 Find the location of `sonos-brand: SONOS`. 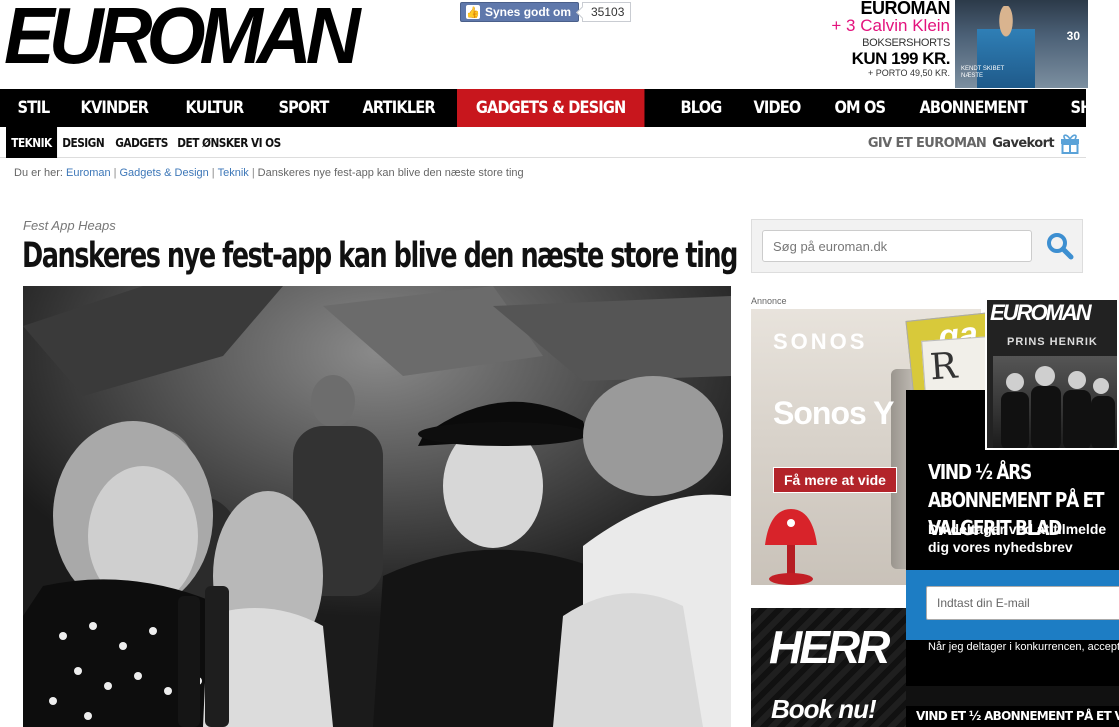

sonos-brand: SONOS is located at coordinates (820, 341).